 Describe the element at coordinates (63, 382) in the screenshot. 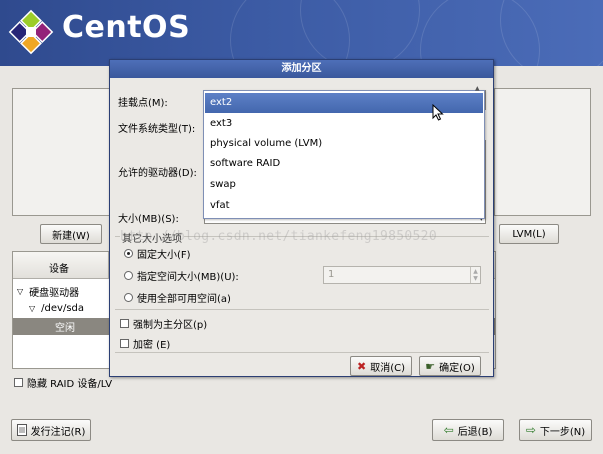

I see `hide-raid-checkbox: 隐藏 RAID 设备/LV` at that location.